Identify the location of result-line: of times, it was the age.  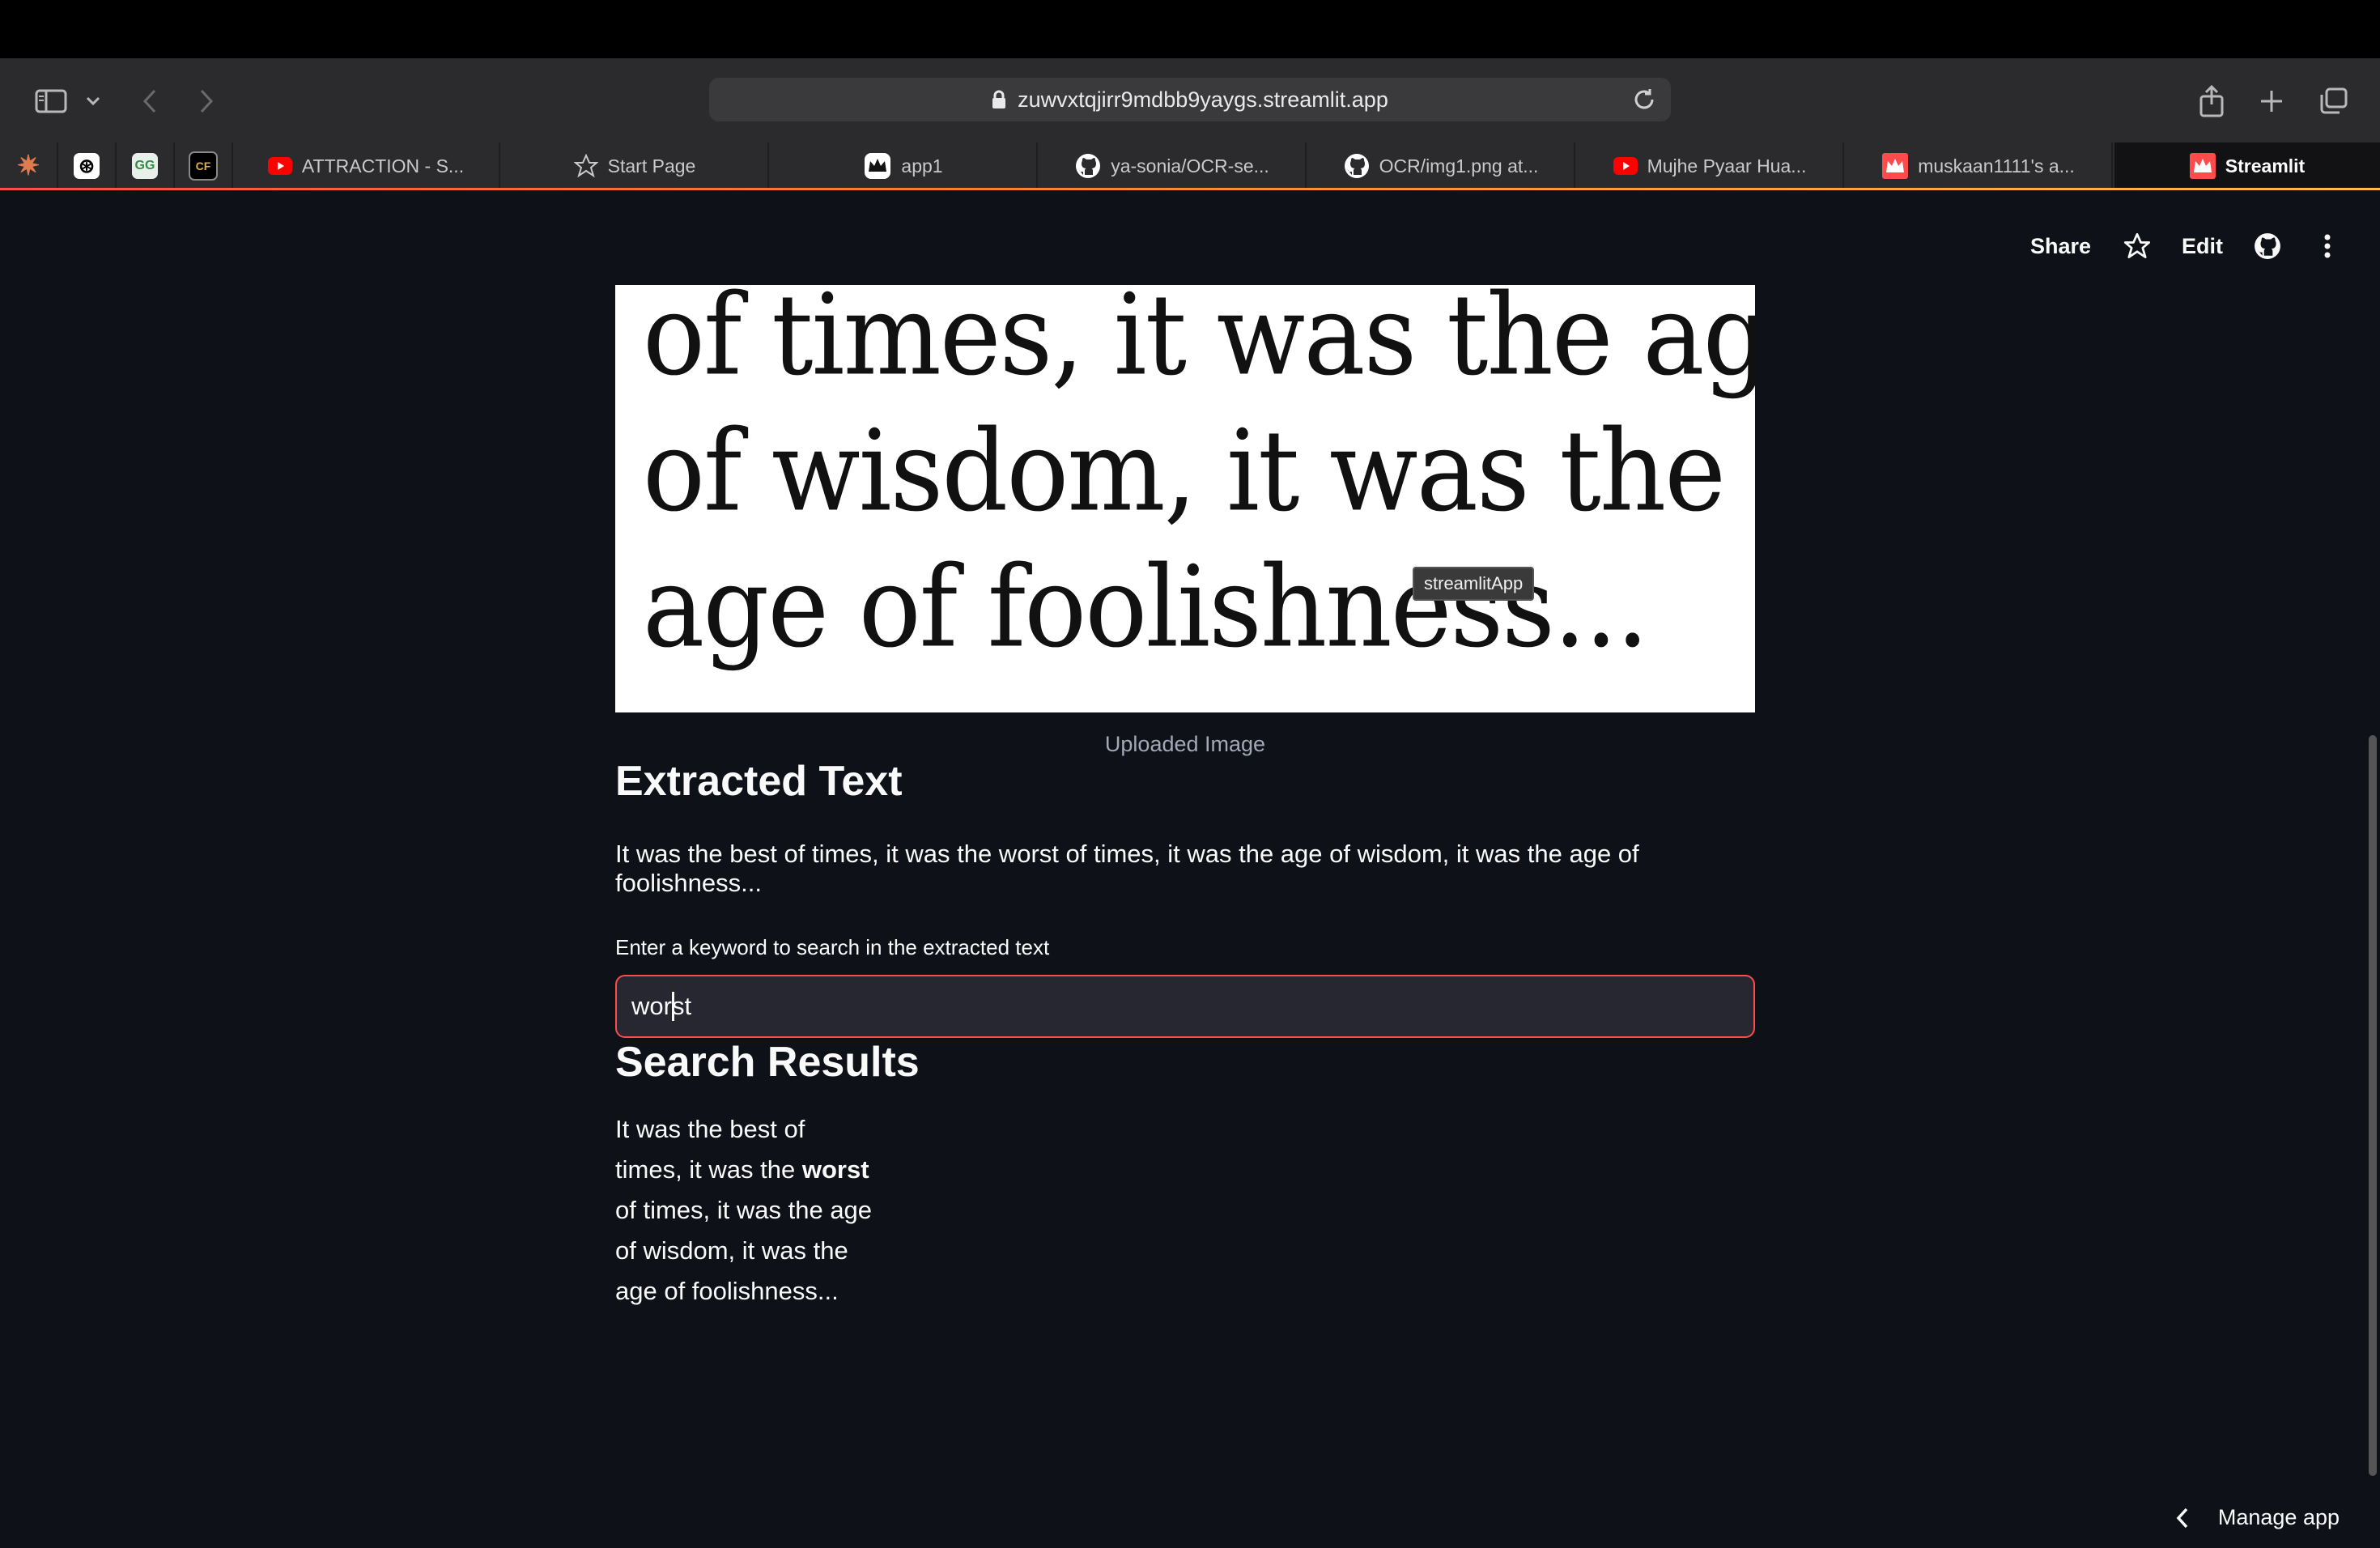
(1185, 1210).